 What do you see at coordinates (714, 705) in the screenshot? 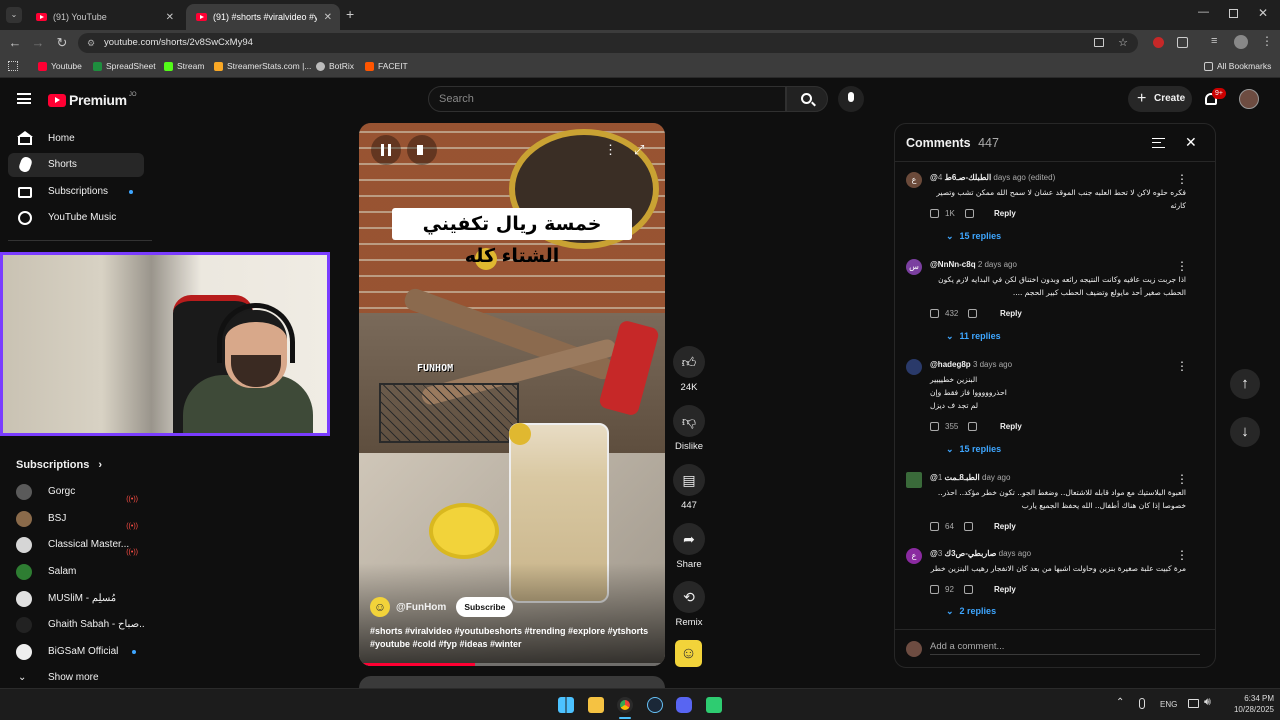
I see `chat-app-icon` at bounding box center [714, 705].